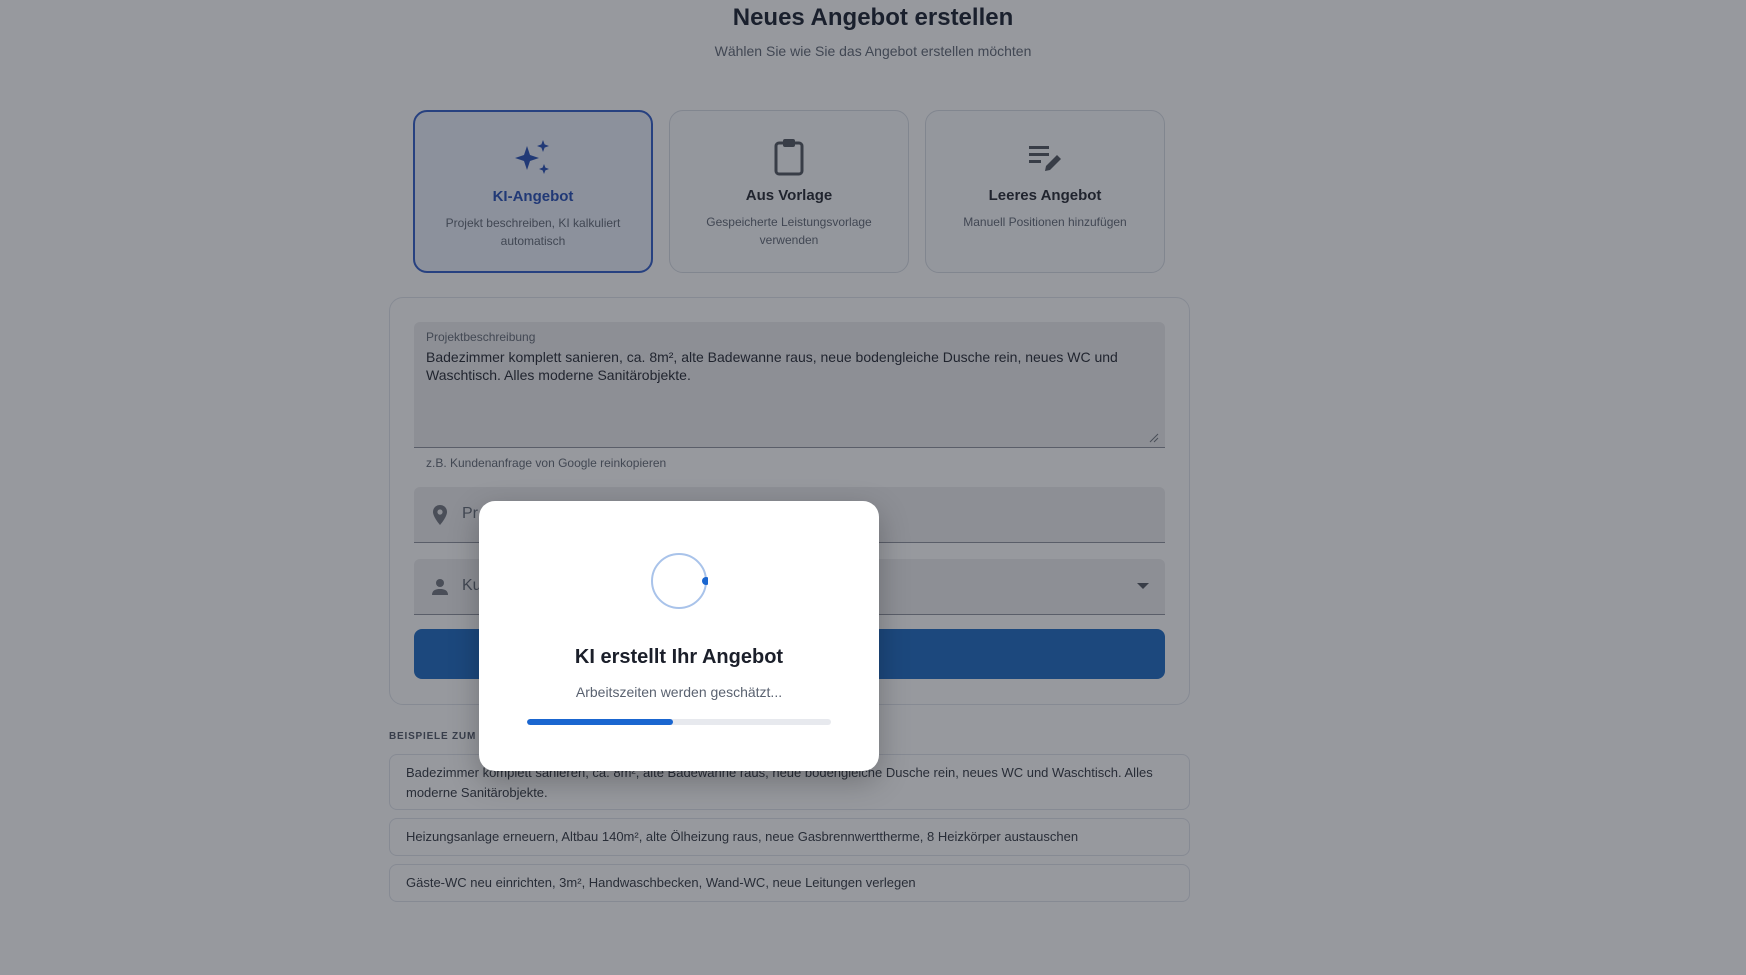  What do you see at coordinates (679, 581) in the screenshot?
I see `loading-spinner-icon` at bounding box center [679, 581].